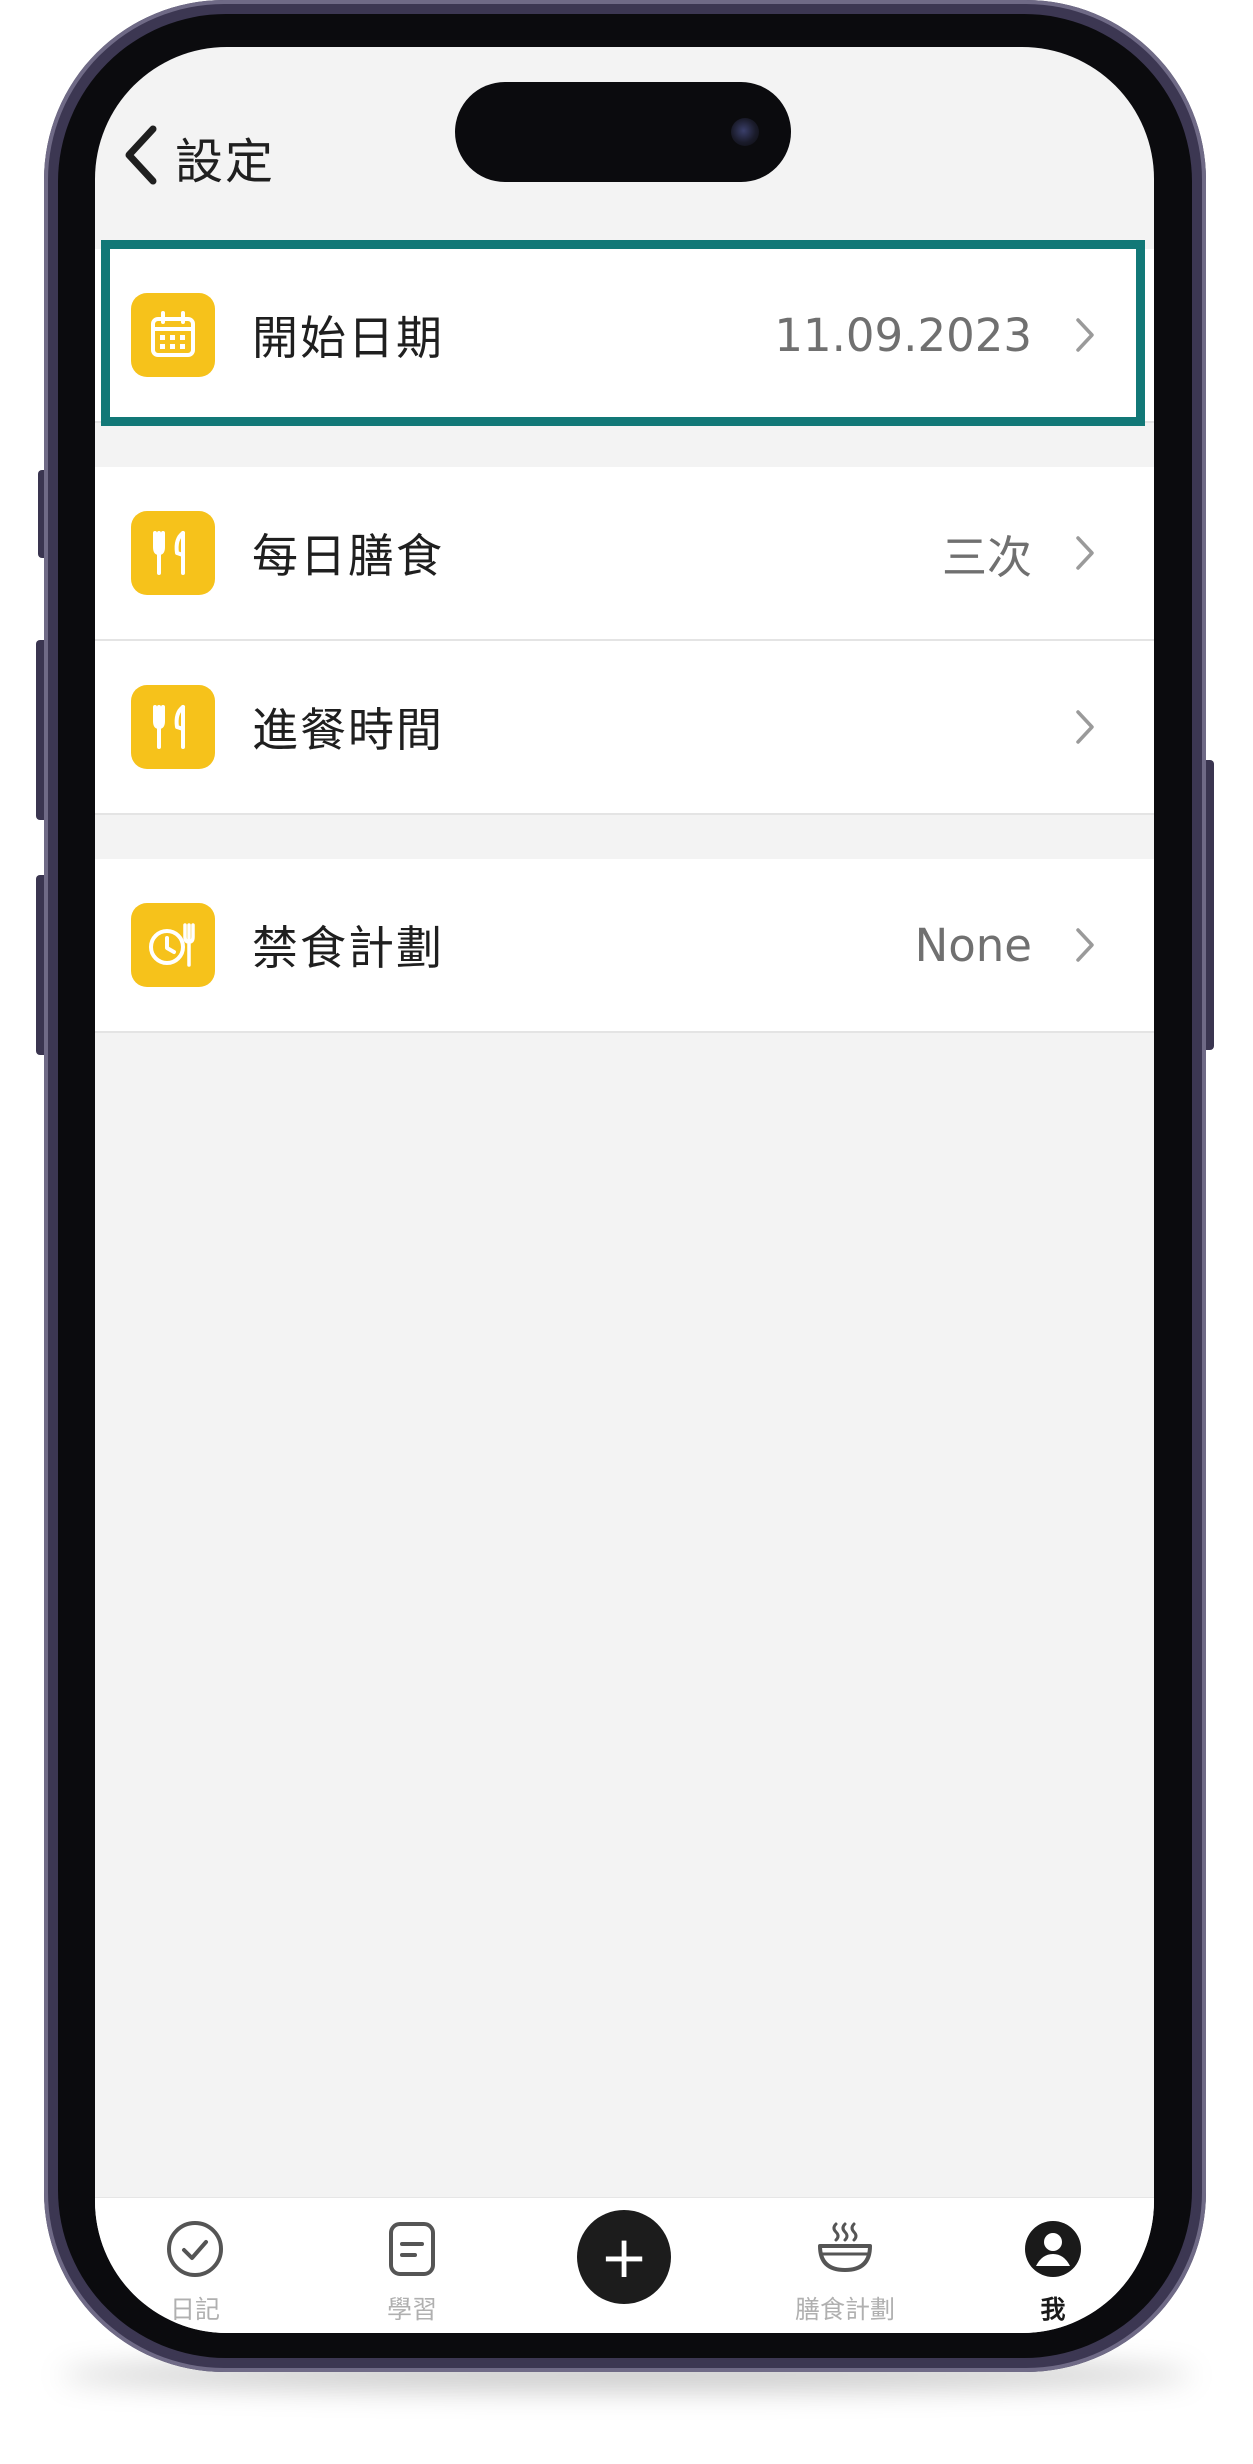 This screenshot has height=2464, width=1253. I want to click on tab-label: 日記, so click(194, 2309).